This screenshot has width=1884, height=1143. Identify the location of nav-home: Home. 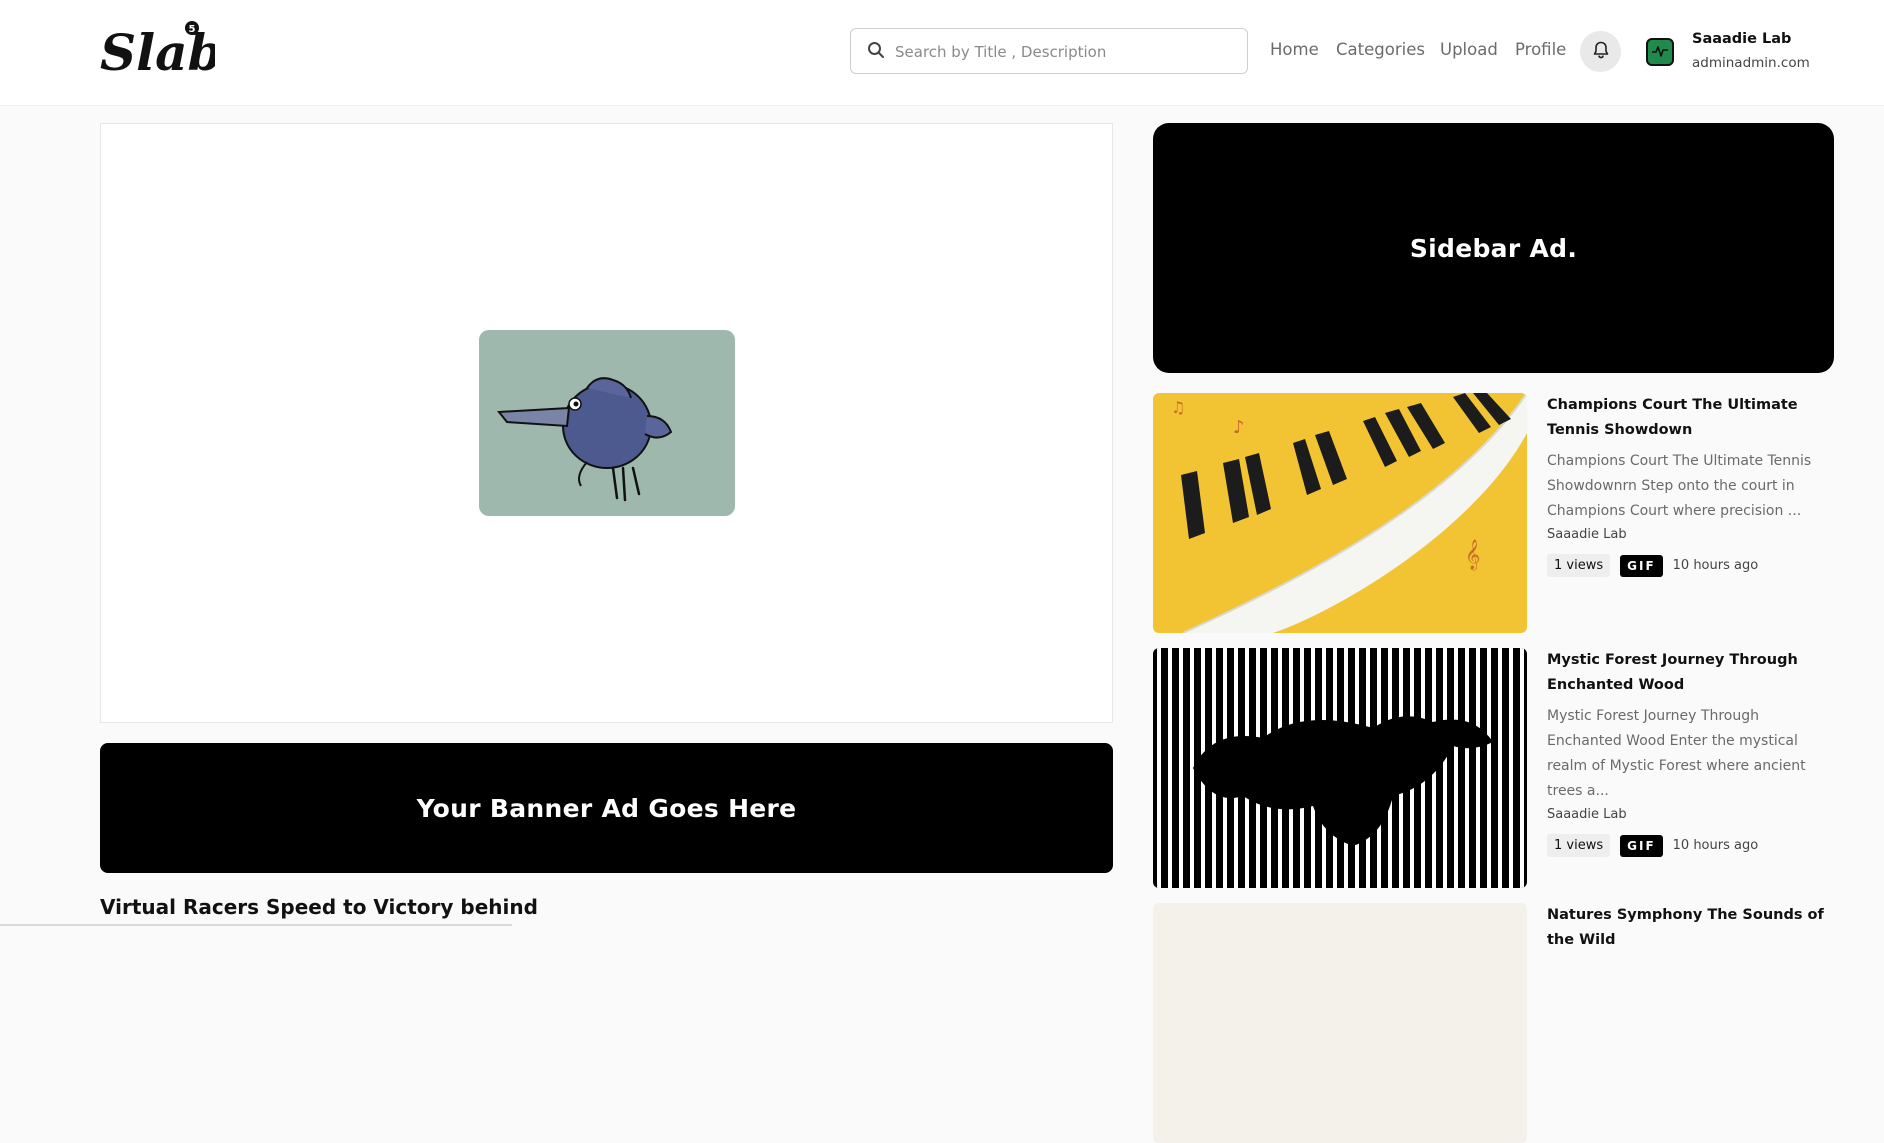
(1294, 52).